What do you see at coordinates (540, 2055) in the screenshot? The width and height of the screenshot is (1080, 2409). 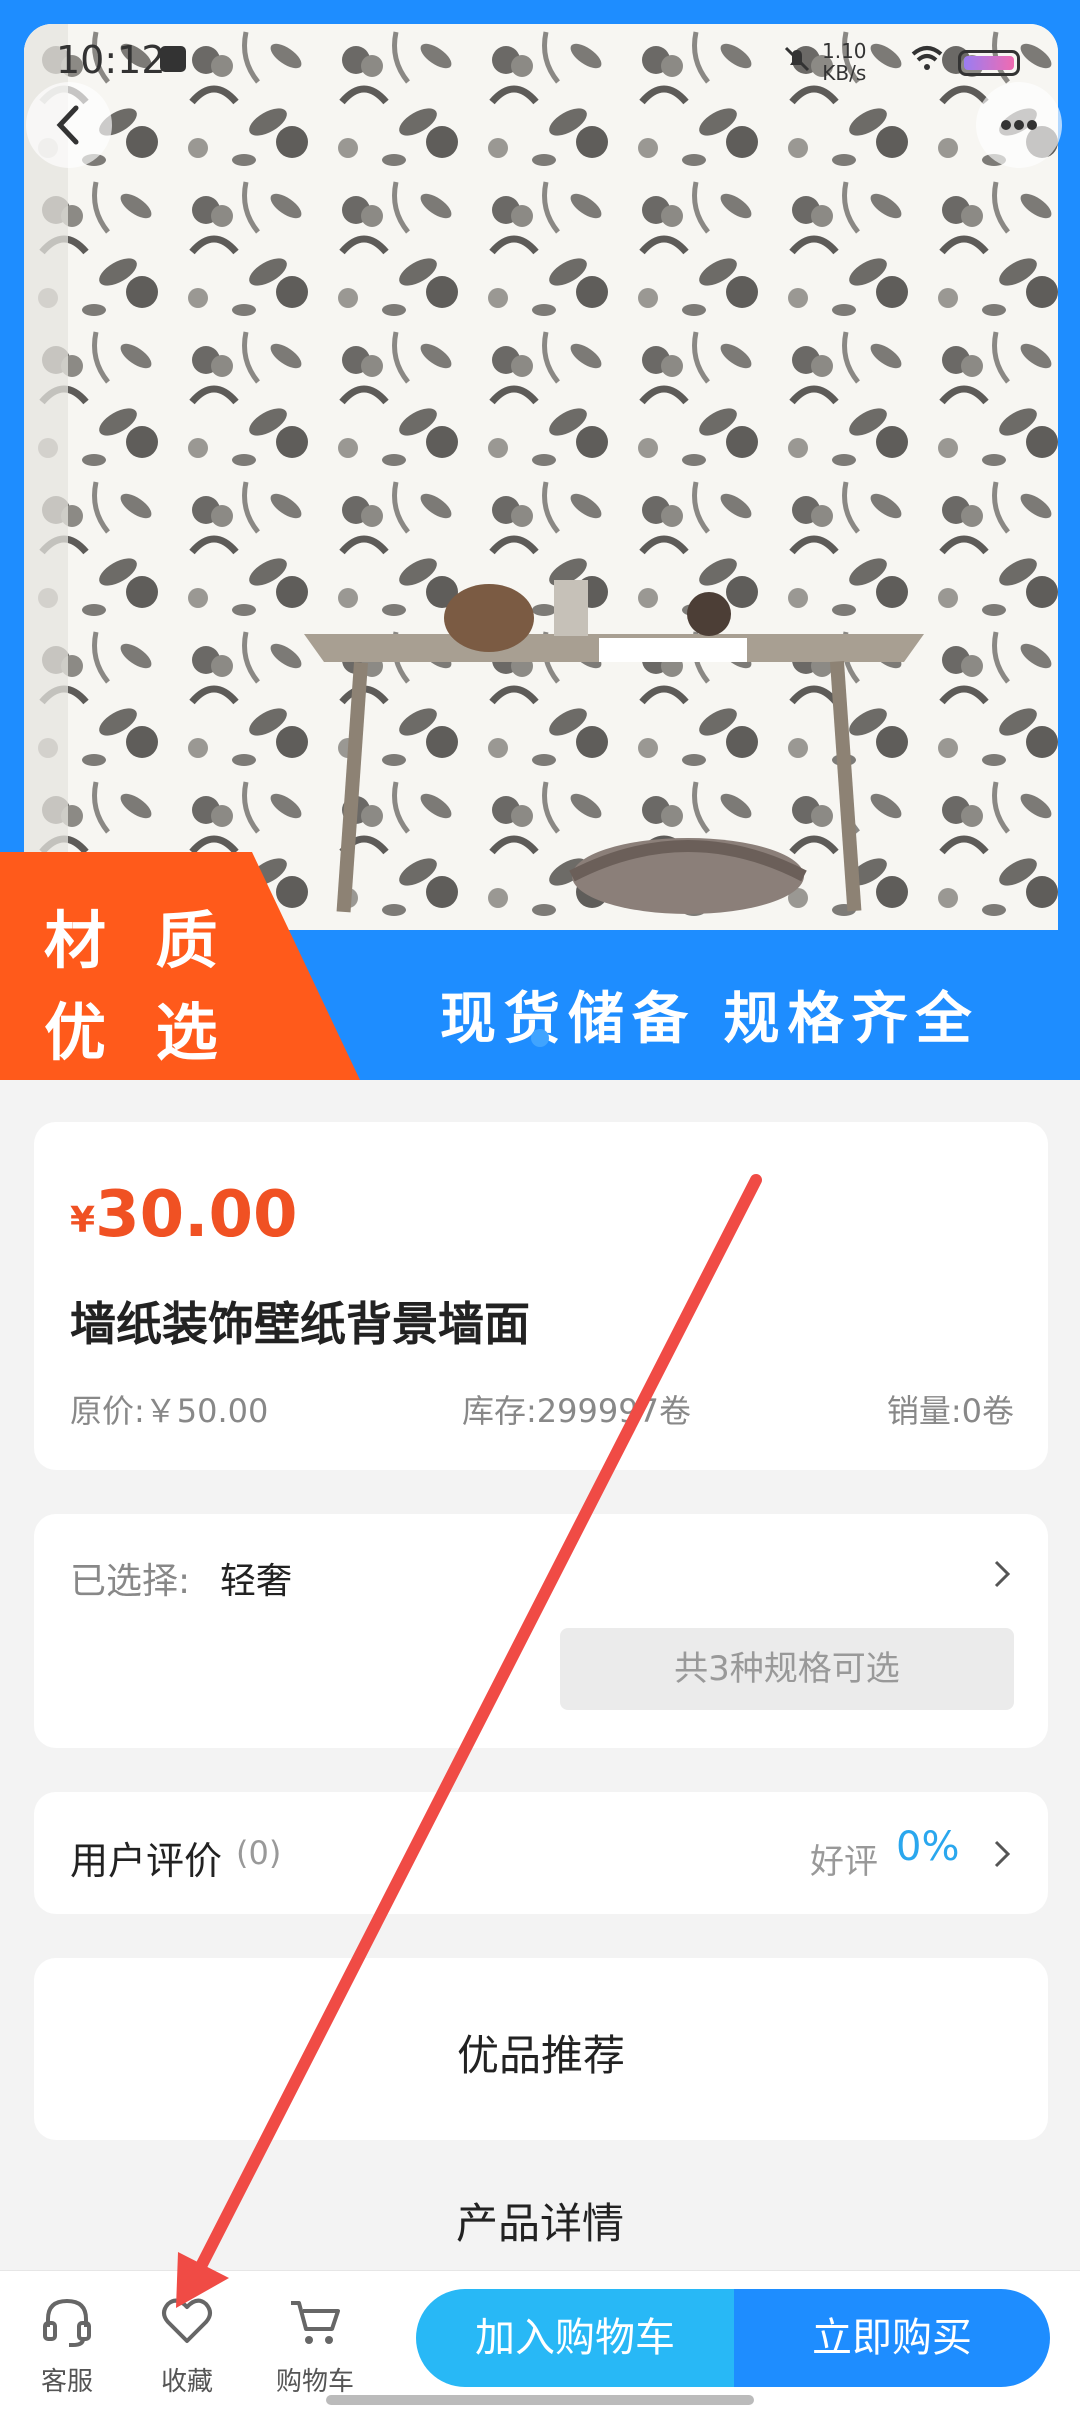 I see `recommended-products-title: 优品推荐` at bounding box center [540, 2055].